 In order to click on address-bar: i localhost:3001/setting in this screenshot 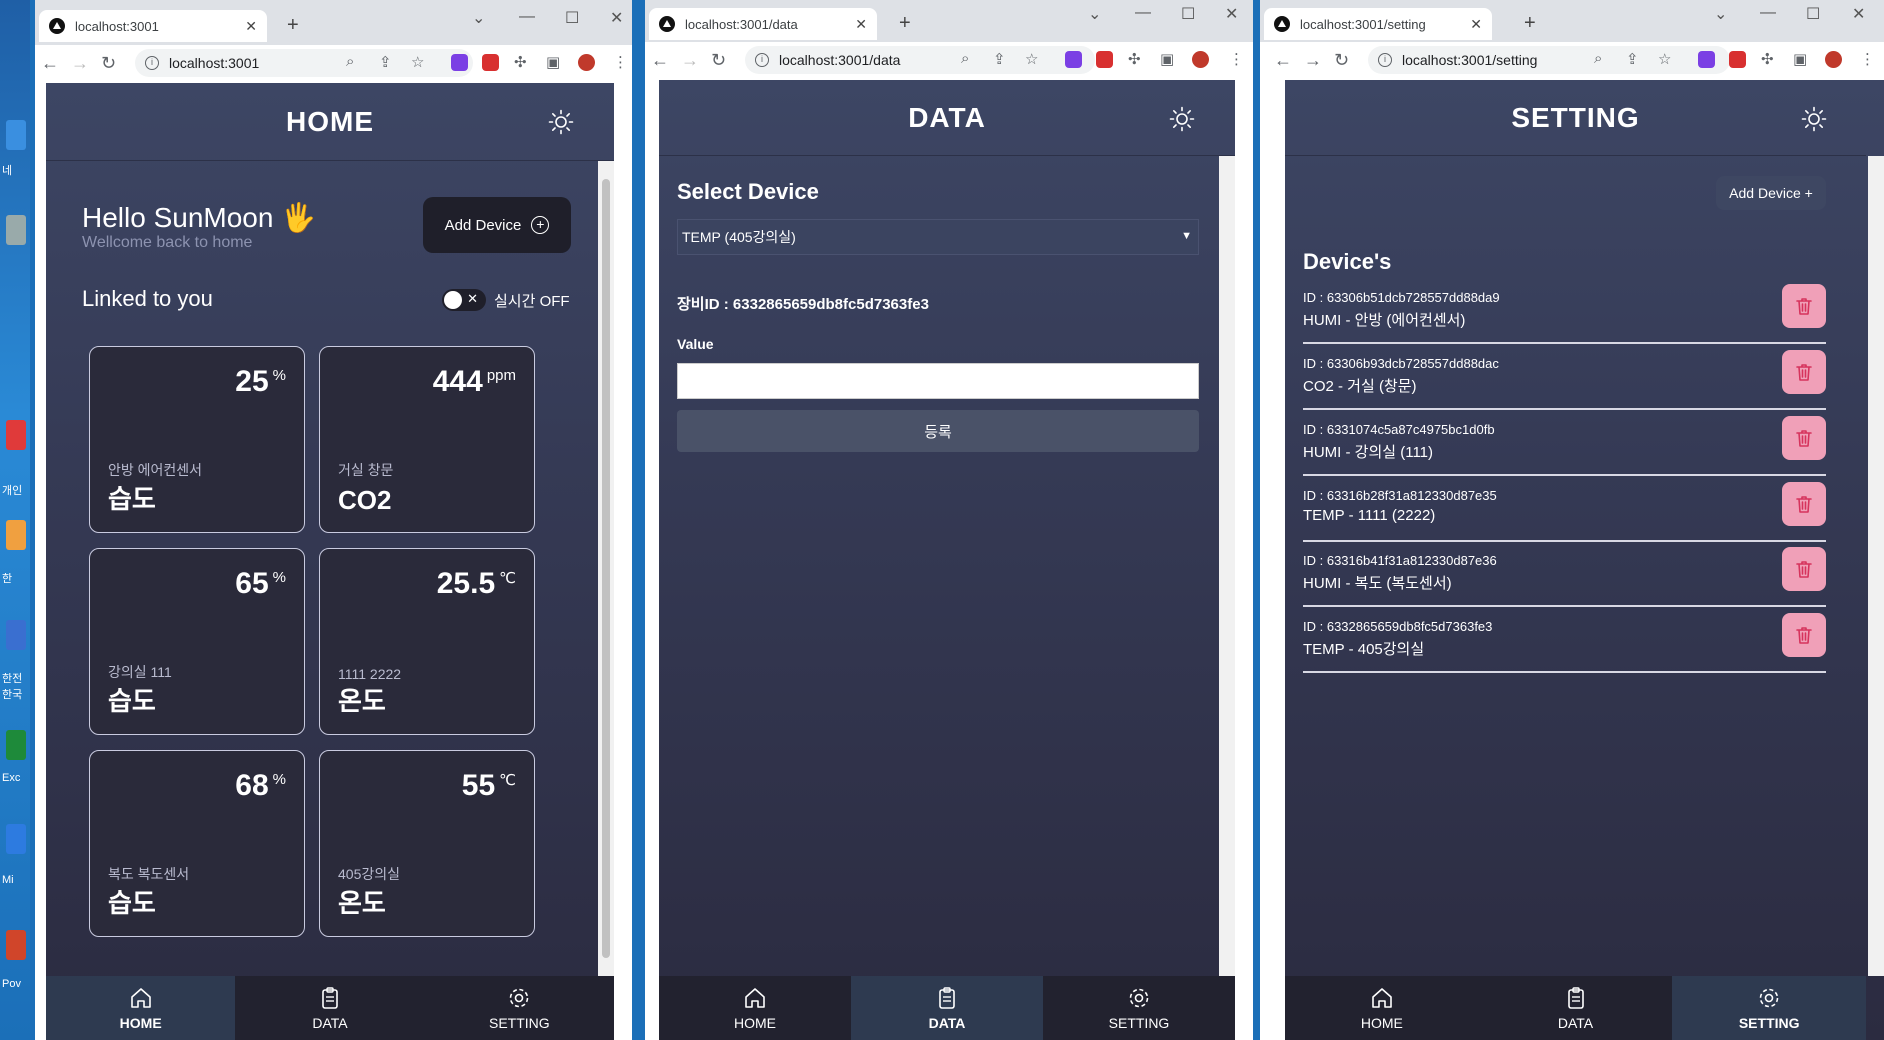, I will do `click(1549, 60)`.